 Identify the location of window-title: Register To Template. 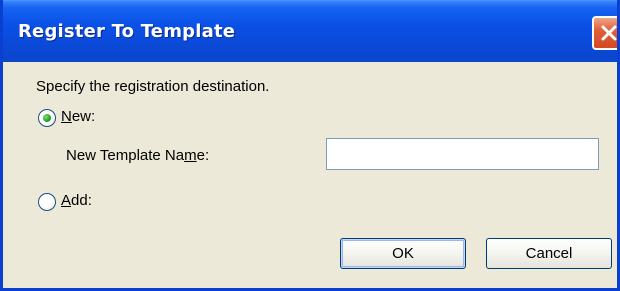
(127, 31).